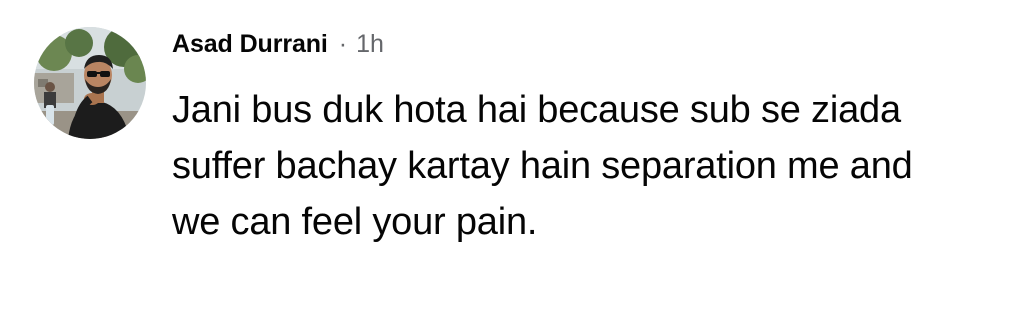 The image size is (1024, 328). I want to click on author-name: Asad Durrani, so click(250, 44).